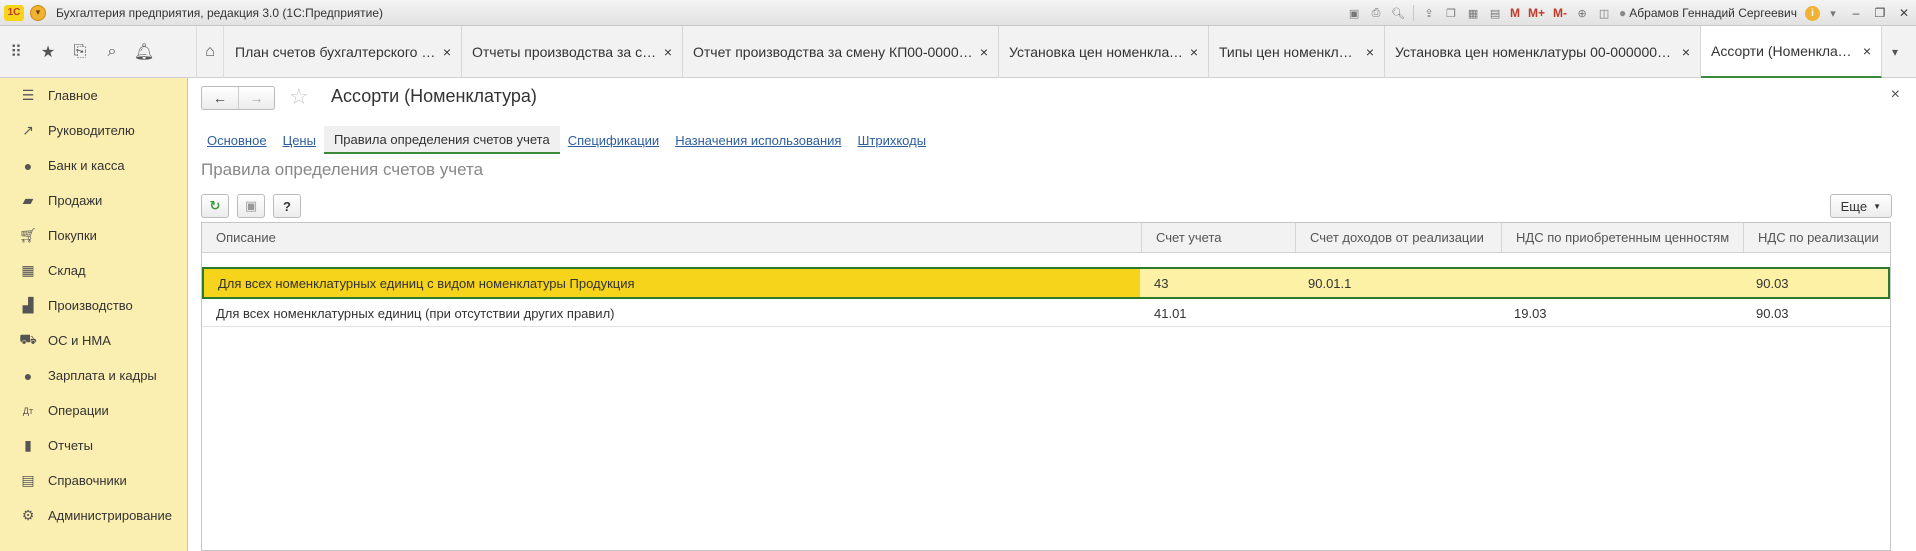 The image size is (1916, 551). I want to click on minimize-button: –, so click(1856, 13).